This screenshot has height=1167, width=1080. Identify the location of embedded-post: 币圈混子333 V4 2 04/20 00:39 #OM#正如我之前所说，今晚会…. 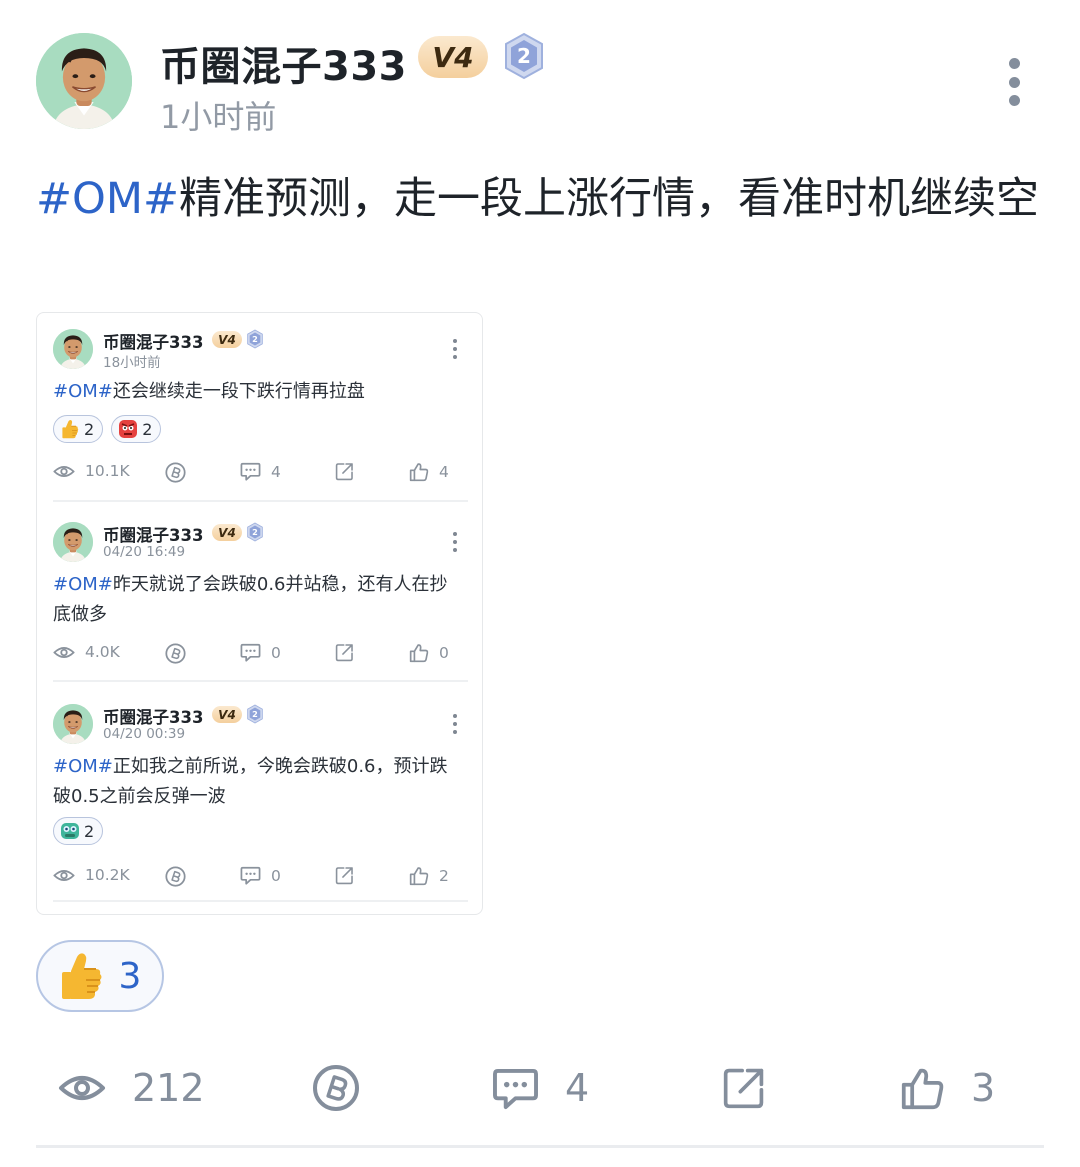
(259, 801).